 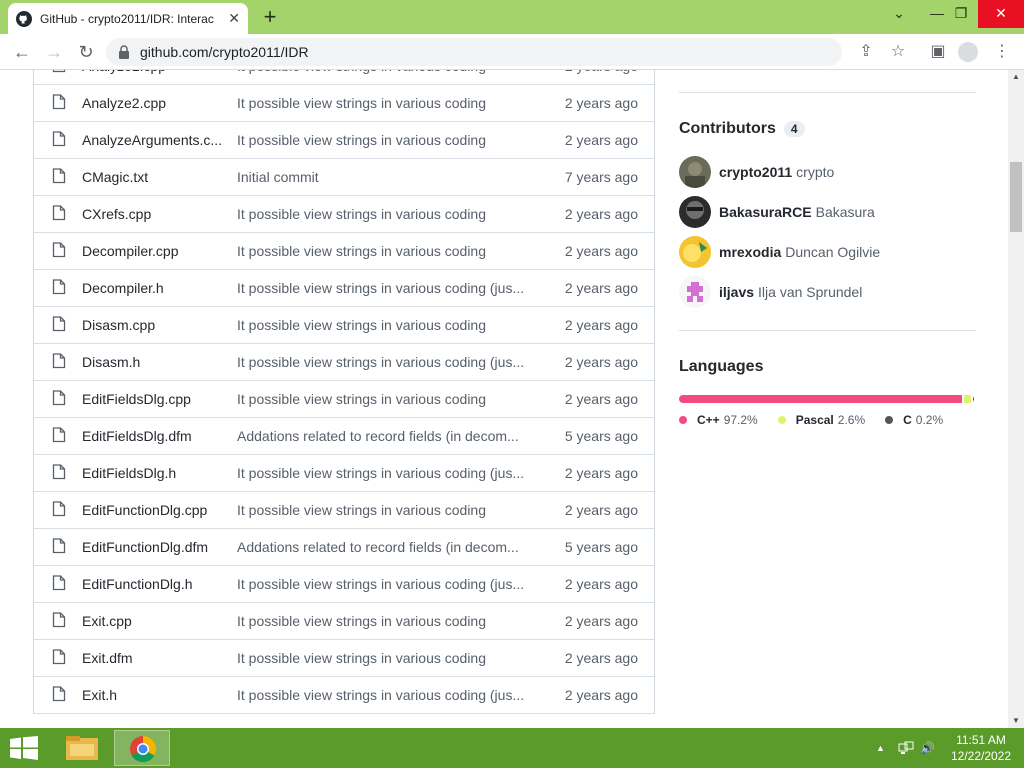 I want to click on contributor-item: BakasuraRCE Bakasura, so click(x=827, y=212).